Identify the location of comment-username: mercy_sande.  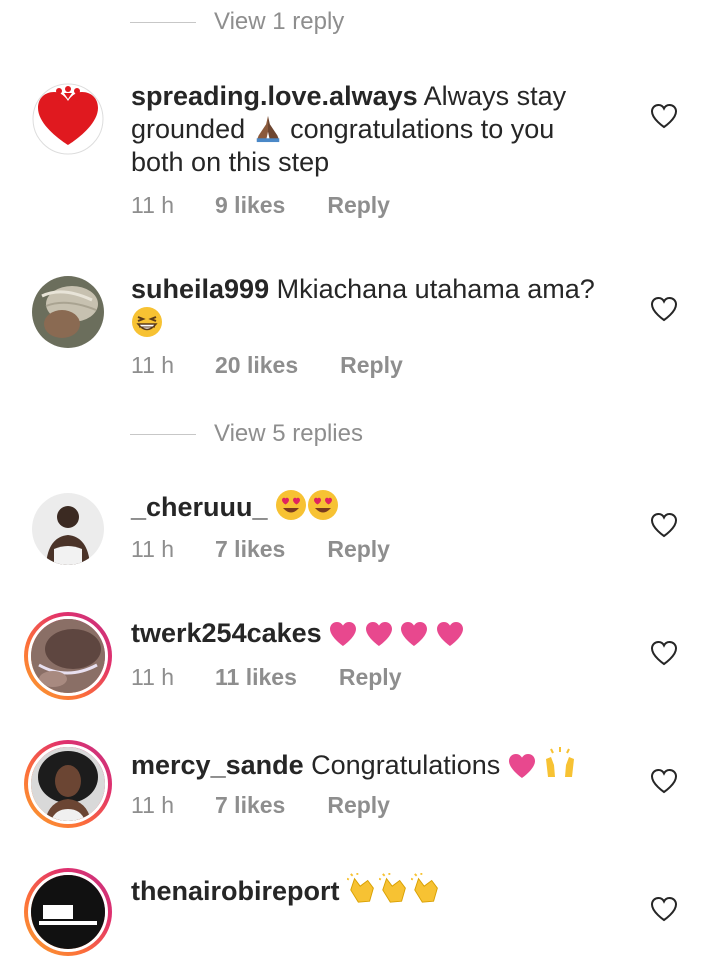
(217, 765).